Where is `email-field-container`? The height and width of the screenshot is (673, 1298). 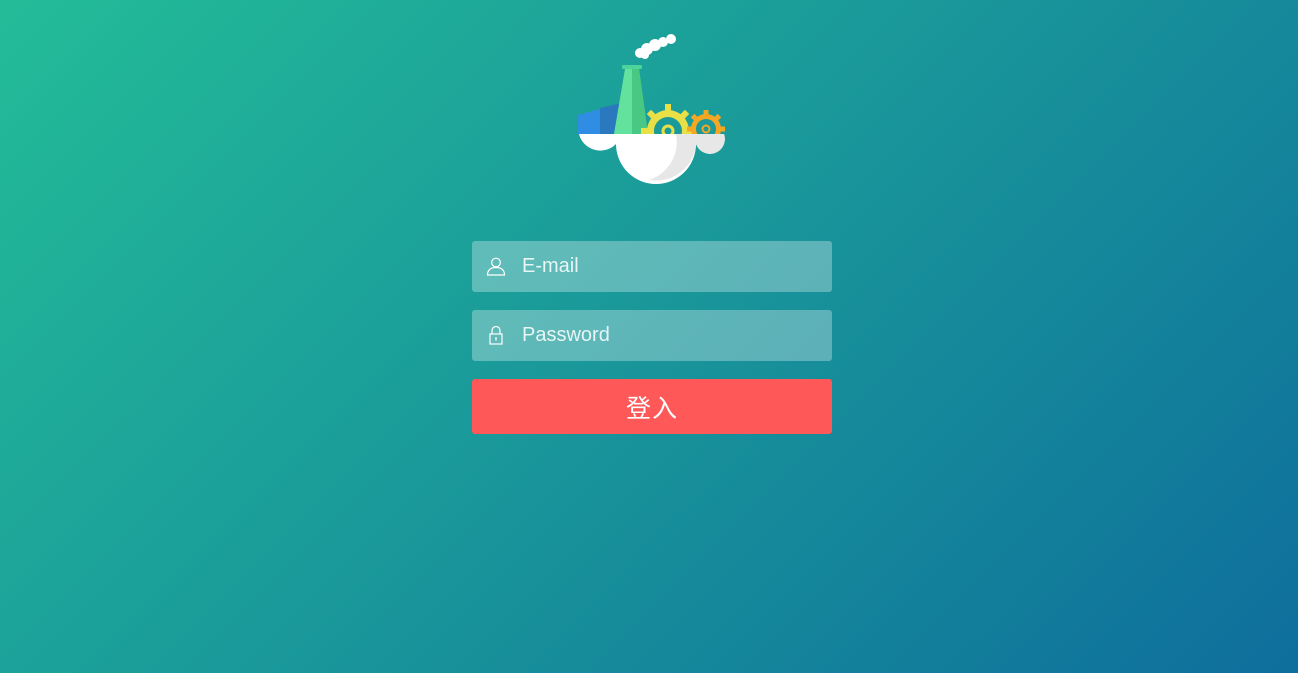
email-field-container is located at coordinates (652, 266).